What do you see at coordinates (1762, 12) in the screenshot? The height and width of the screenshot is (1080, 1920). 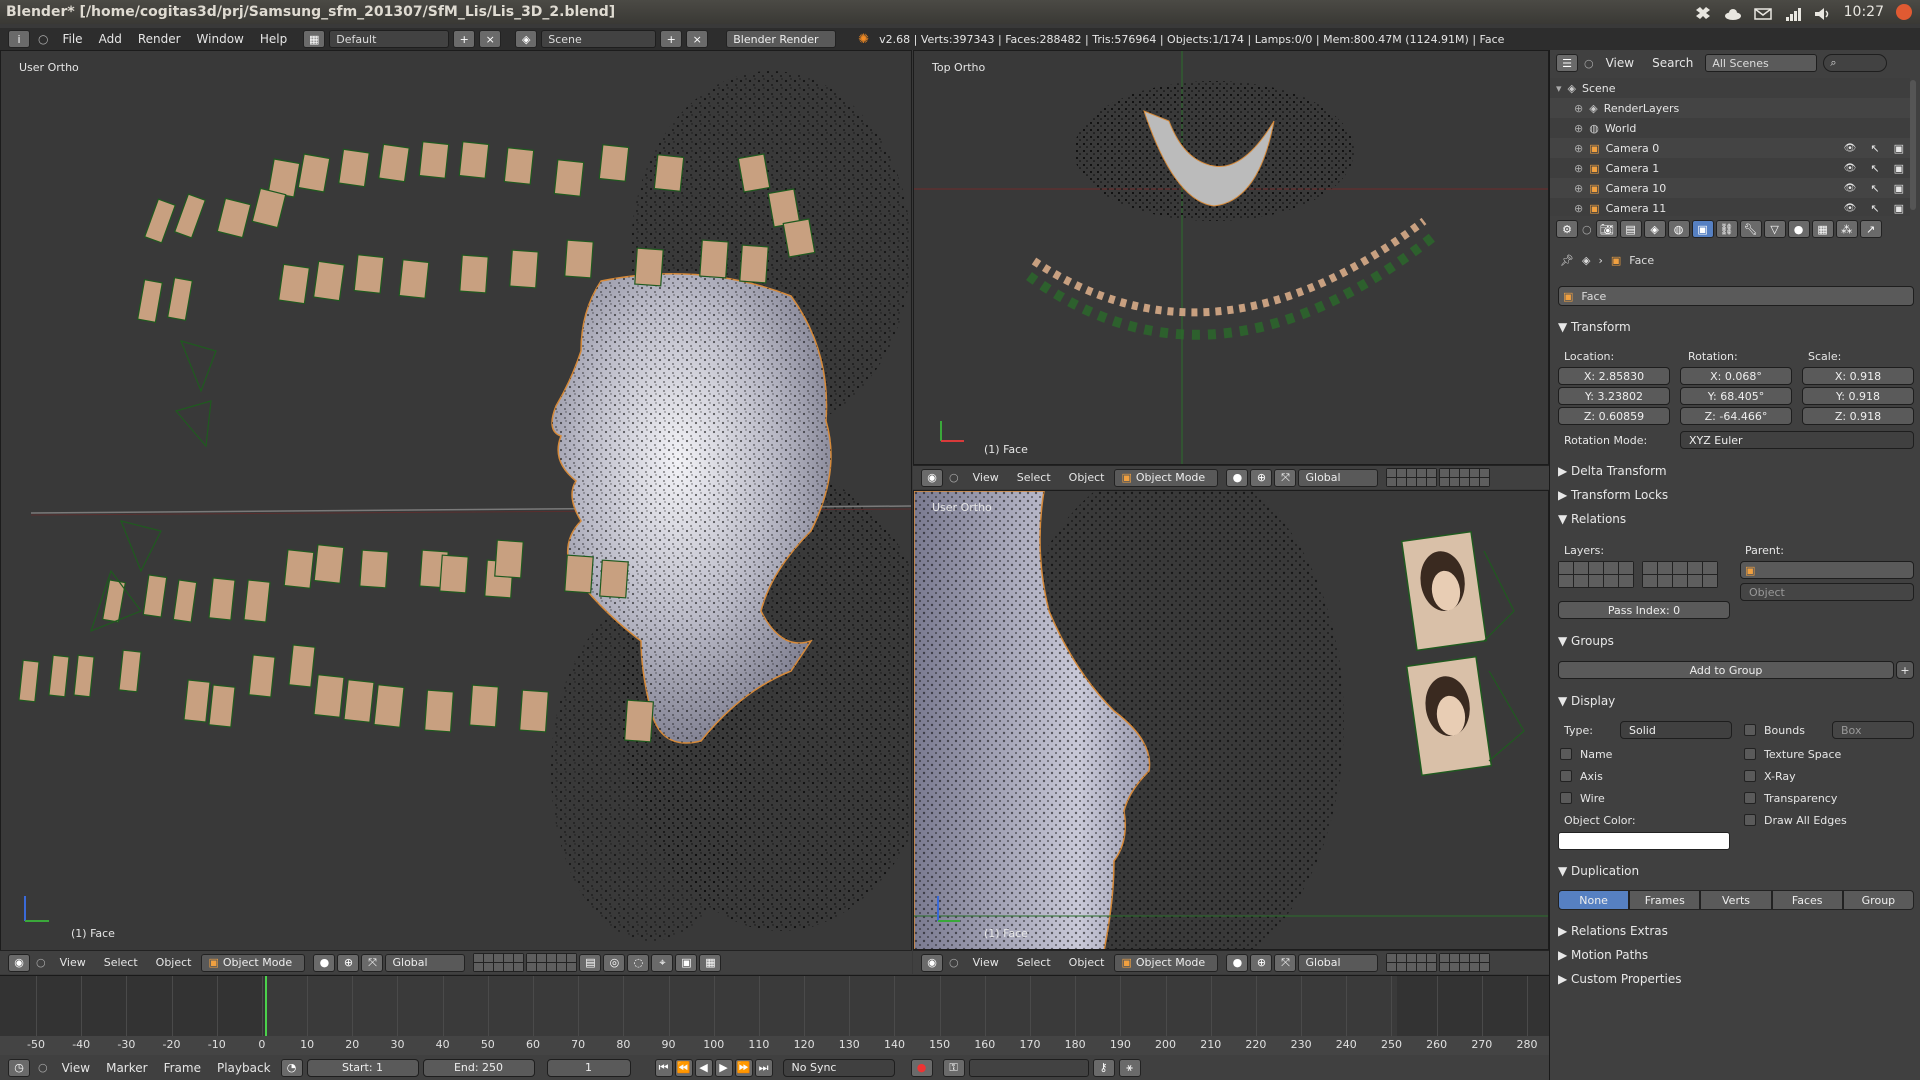 I see `mail-icon` at bounding box center [1762, 12].